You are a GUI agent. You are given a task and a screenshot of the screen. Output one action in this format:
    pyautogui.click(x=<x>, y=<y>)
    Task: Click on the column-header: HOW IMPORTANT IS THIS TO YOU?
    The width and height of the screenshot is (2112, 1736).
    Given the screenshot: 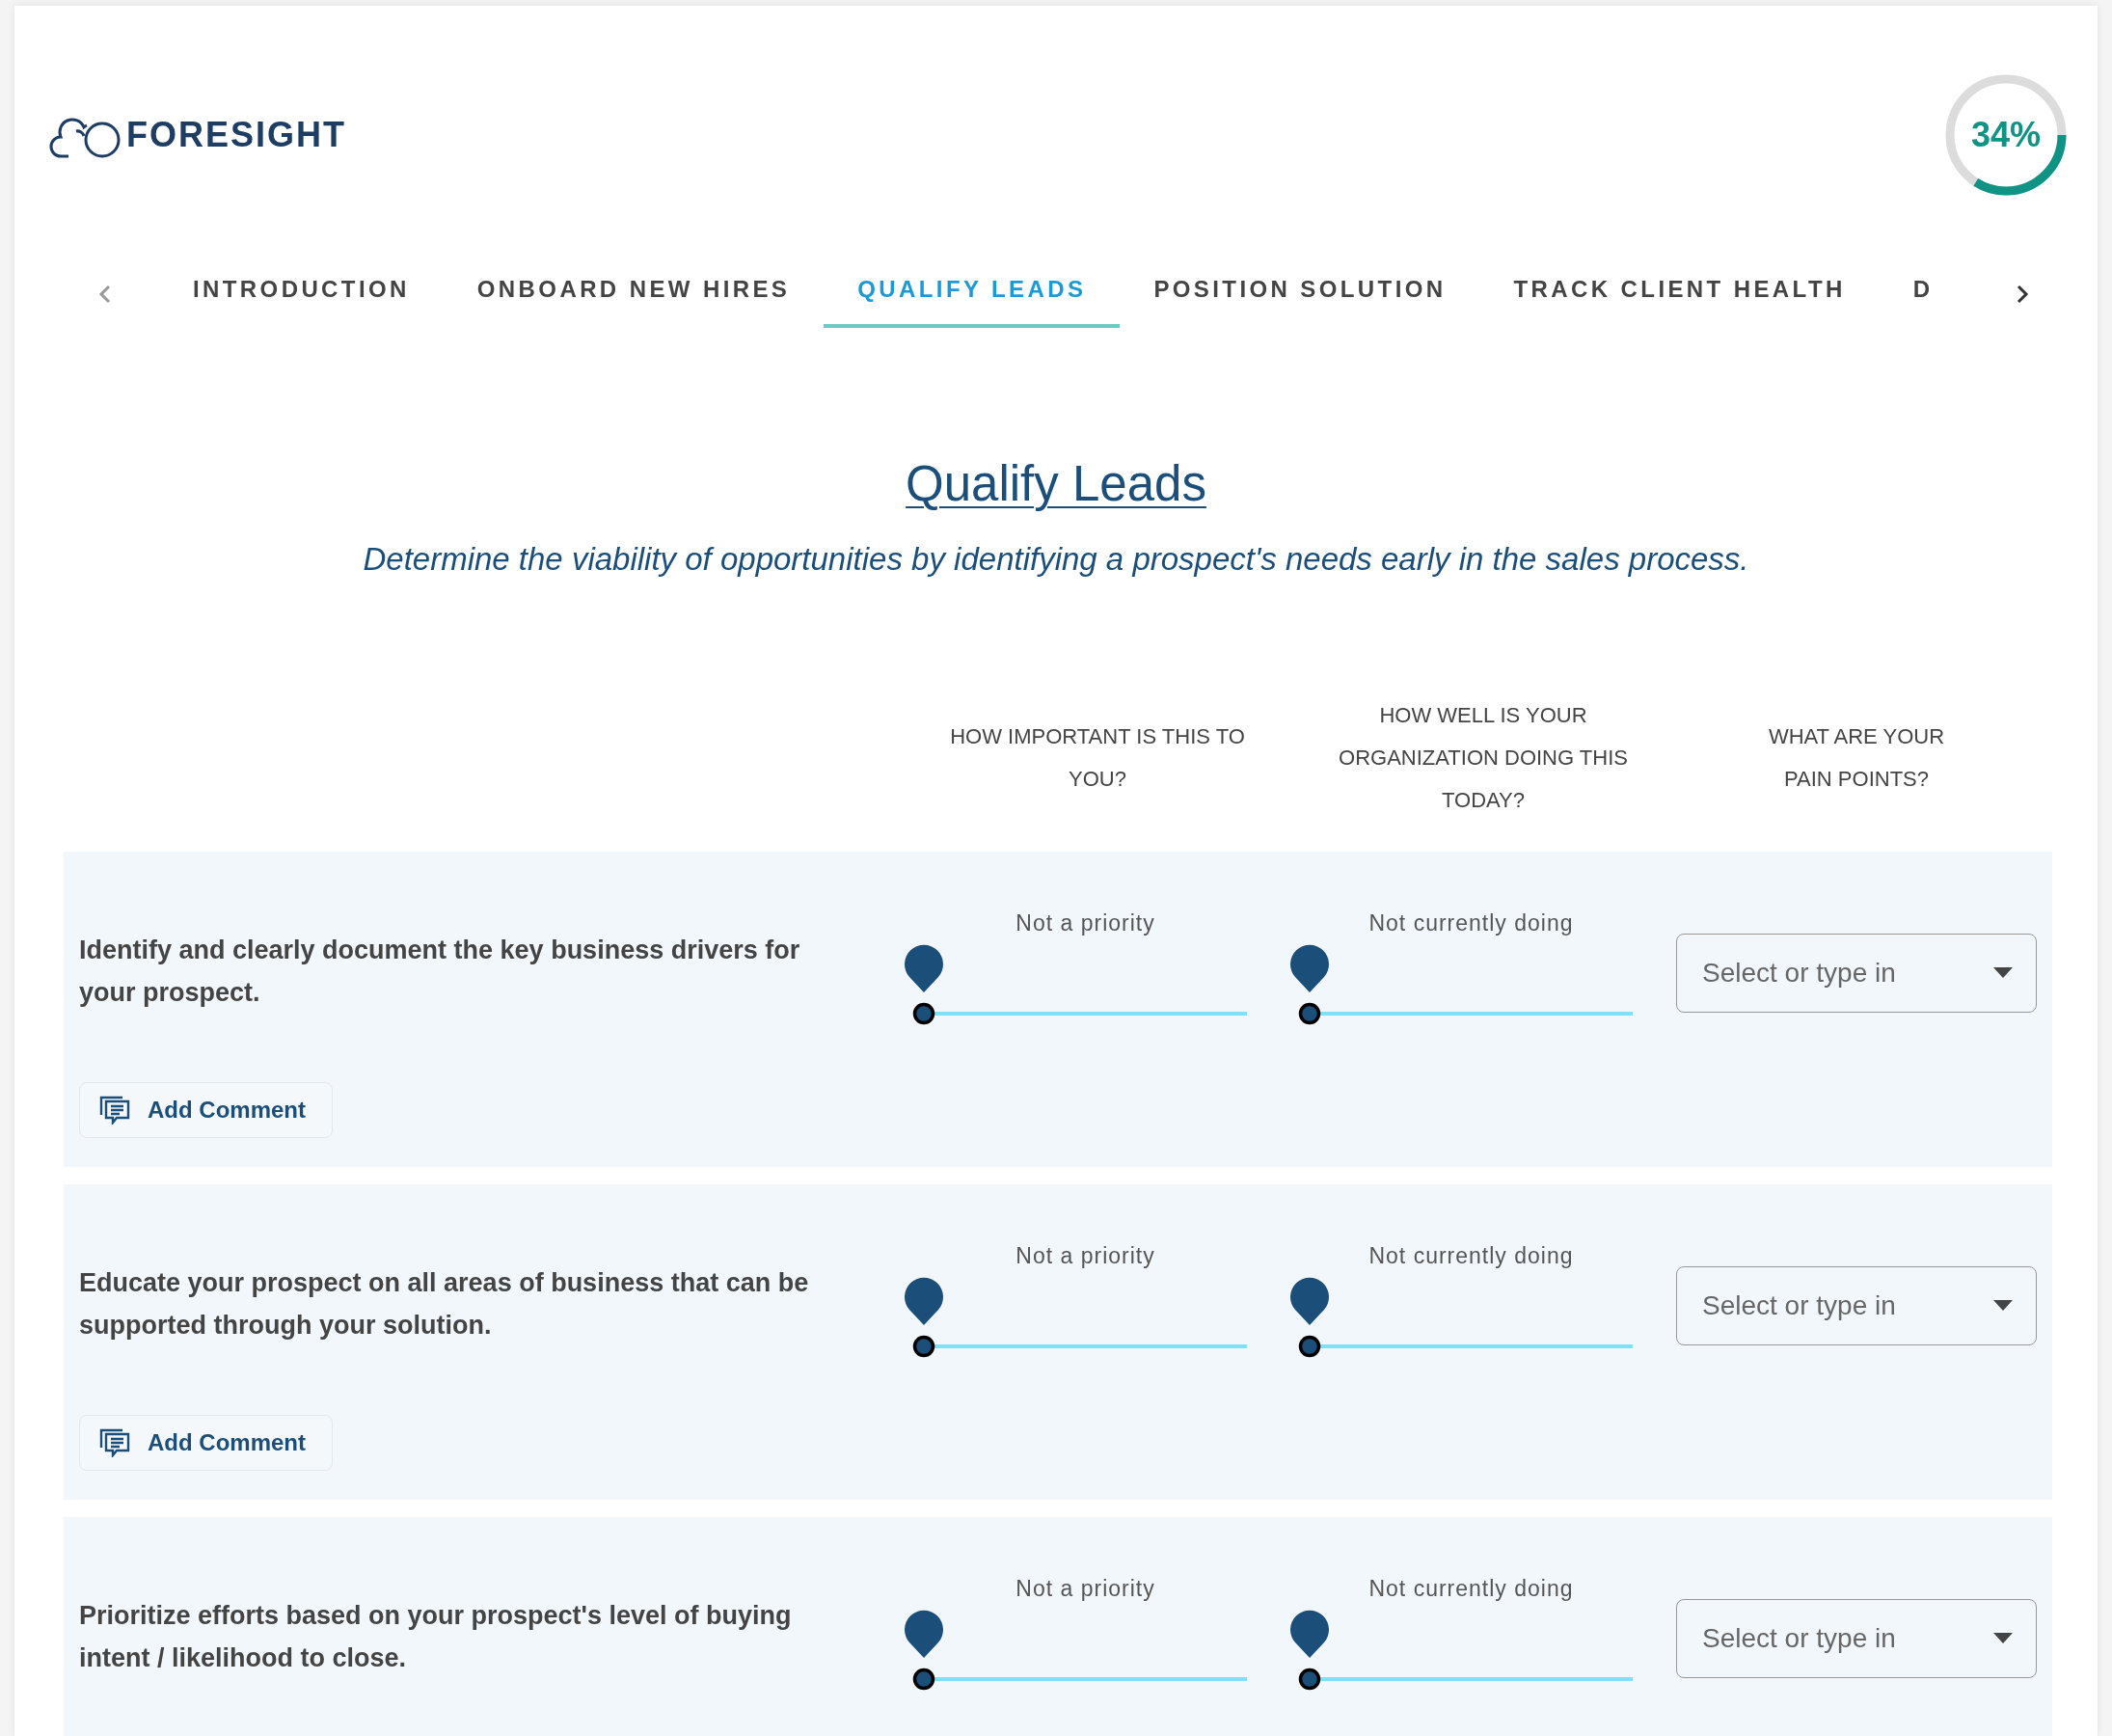 What is the action you would take?
    pyautogui.click(x=1097, y=757)
    